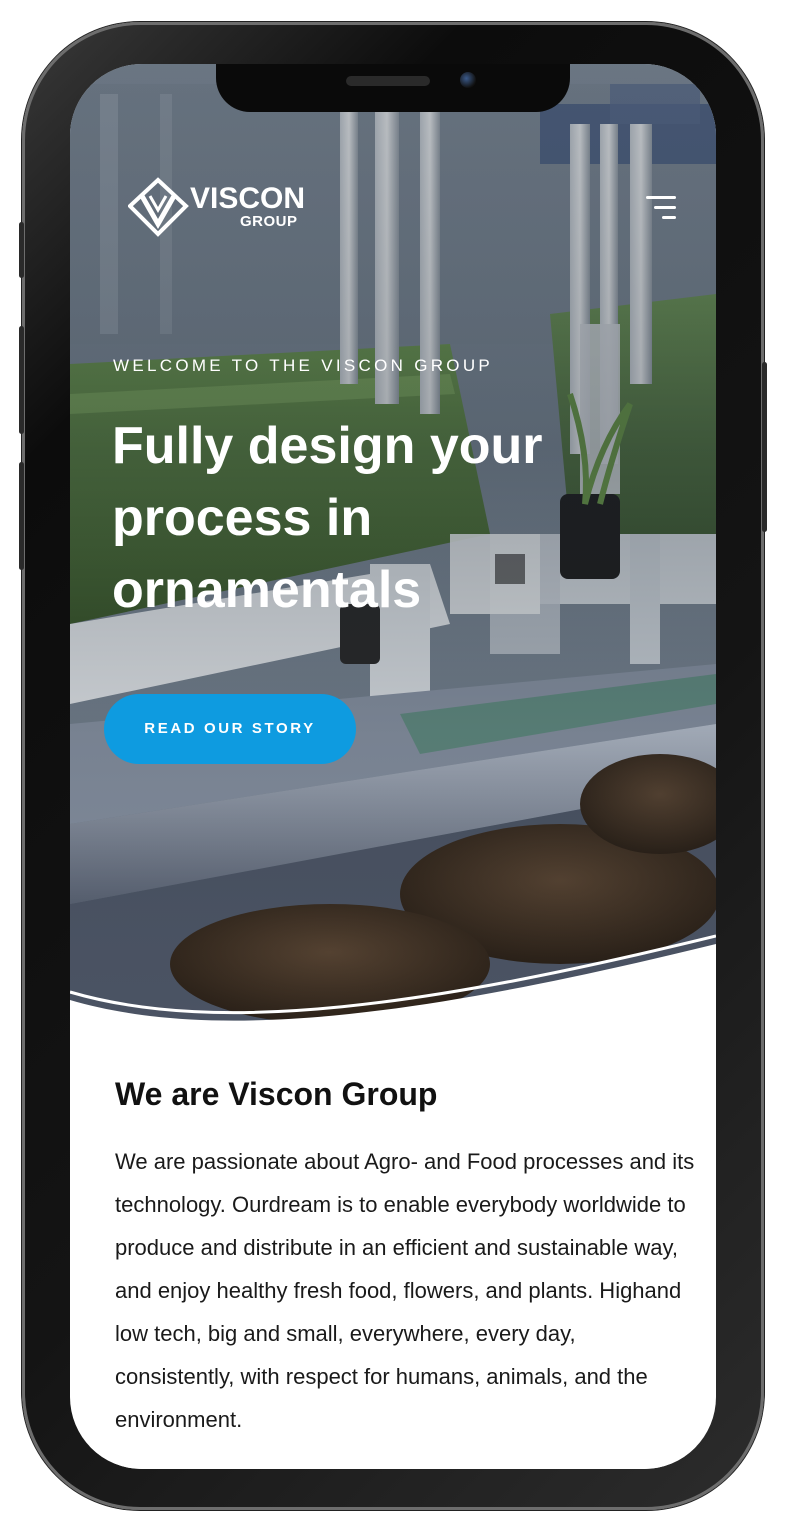 Image resolution: width=786 pixels, height=1535 pixels. I want to click on read-our-story-button: READ OUR STORY, so click(230, 729).